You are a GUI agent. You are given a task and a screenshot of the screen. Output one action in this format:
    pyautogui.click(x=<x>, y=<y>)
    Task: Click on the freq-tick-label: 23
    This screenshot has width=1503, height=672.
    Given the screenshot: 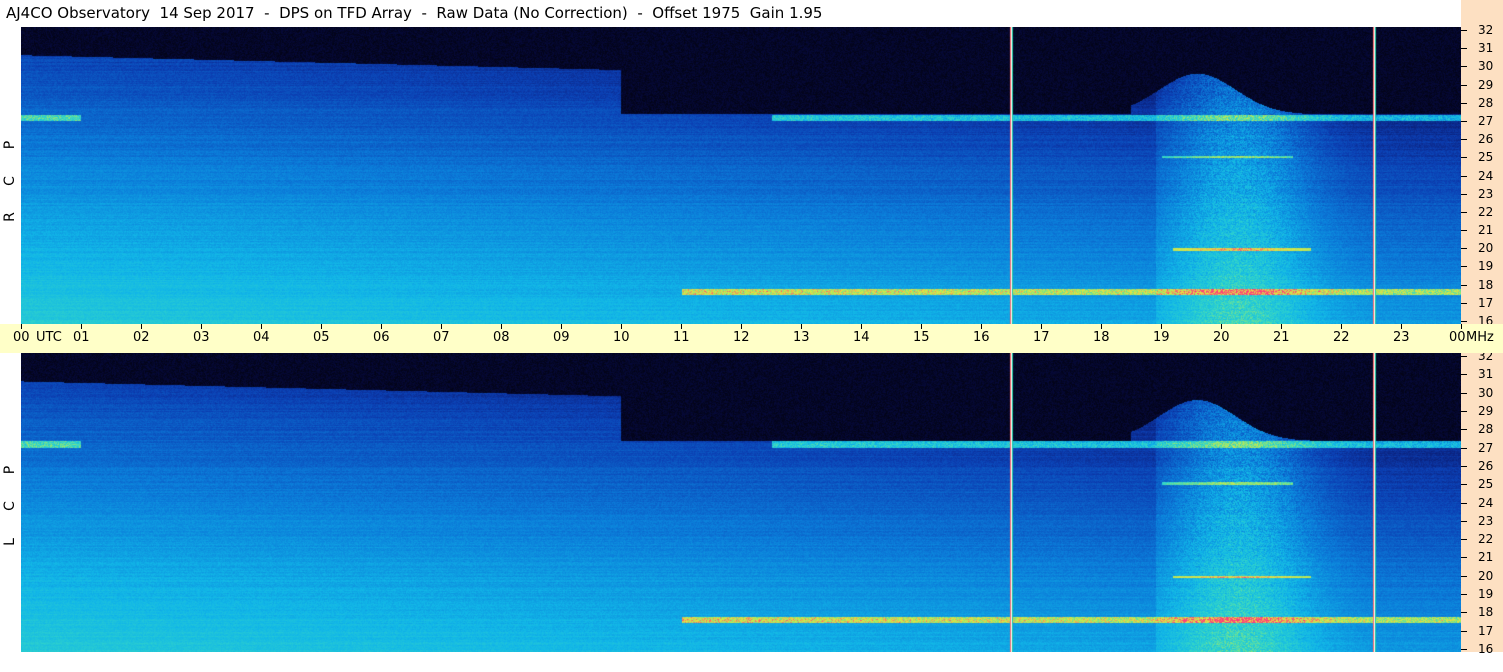 What is the action you would take?
    pyautogui.click(x=1486, y=194)
    